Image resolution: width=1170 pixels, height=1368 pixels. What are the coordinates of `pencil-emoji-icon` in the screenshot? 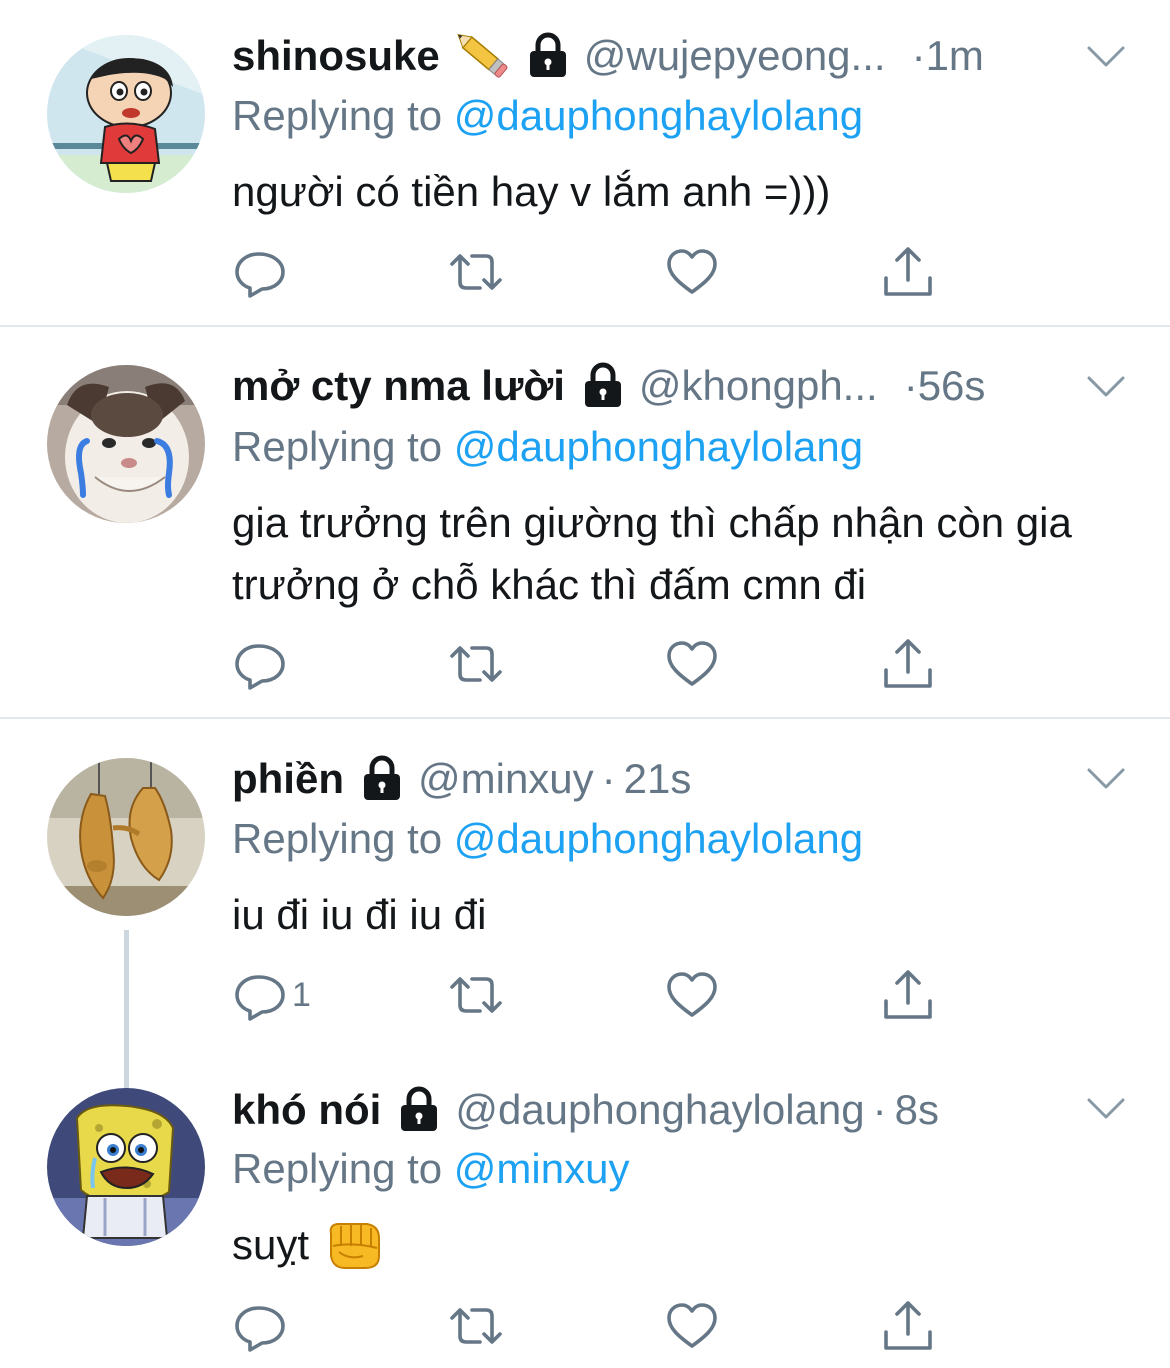 It's located at (482, 56).